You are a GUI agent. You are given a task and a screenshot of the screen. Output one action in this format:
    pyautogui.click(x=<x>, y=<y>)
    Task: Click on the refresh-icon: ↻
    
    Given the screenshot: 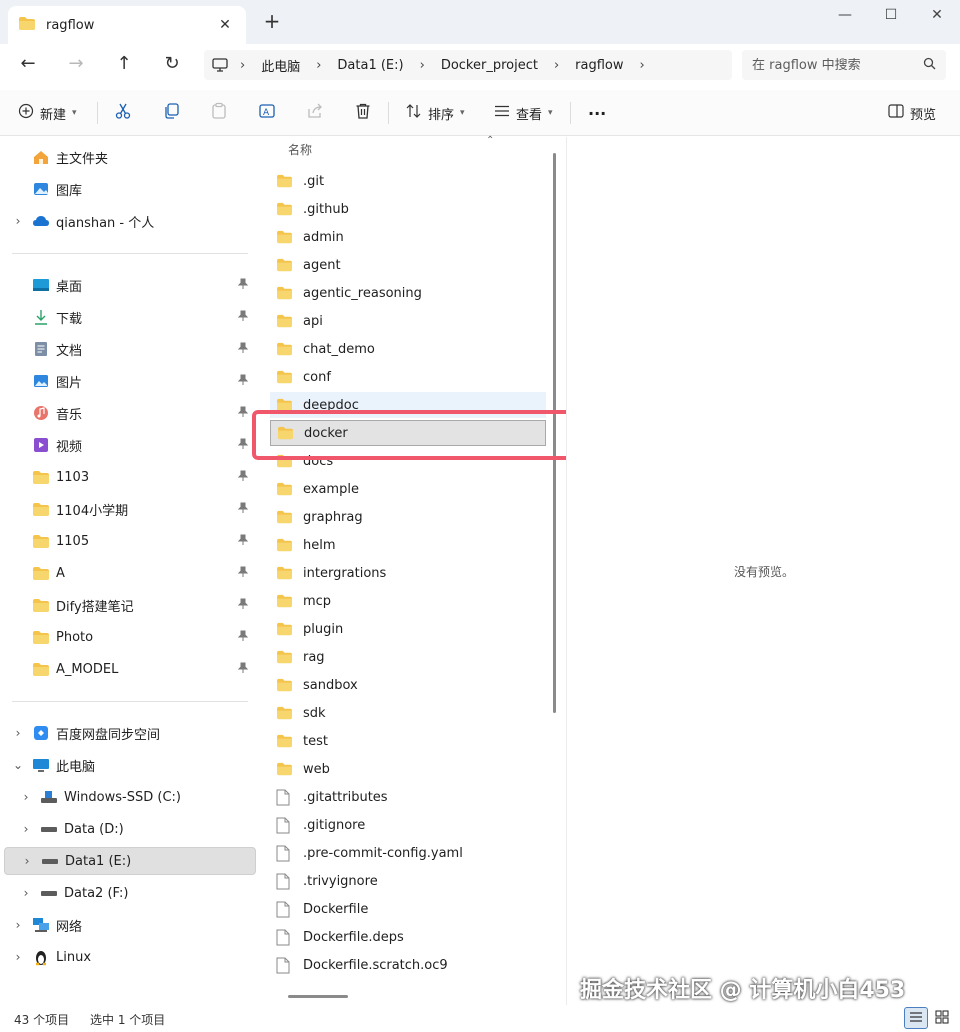 What is the action you would take?
    pyautogui.click(x=172, y=65)
    